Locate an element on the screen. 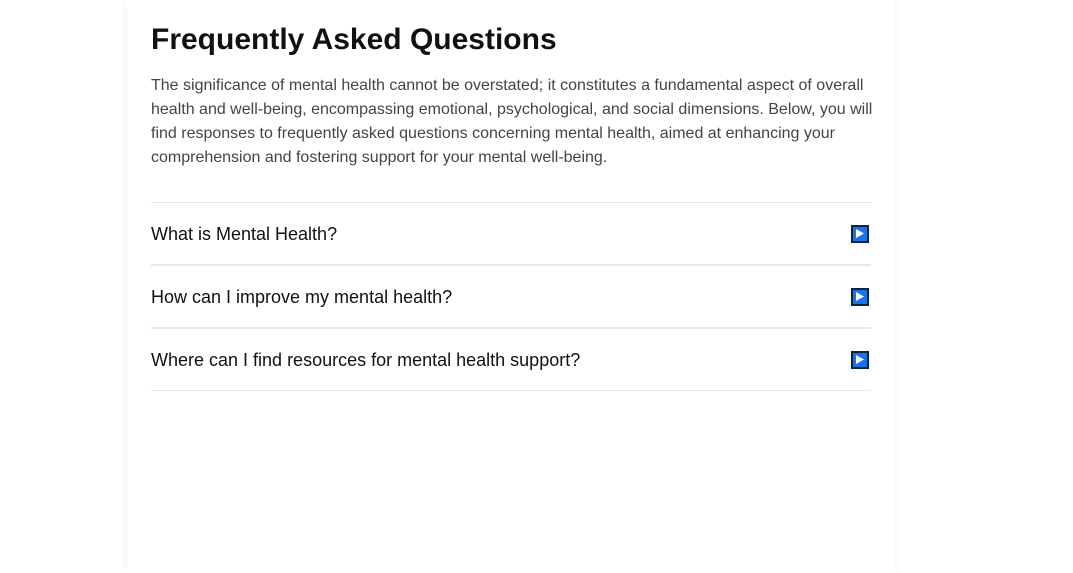 The image size is (1073, 573). faq-question: What is Mental Health? is located at coordinates (244, 233).